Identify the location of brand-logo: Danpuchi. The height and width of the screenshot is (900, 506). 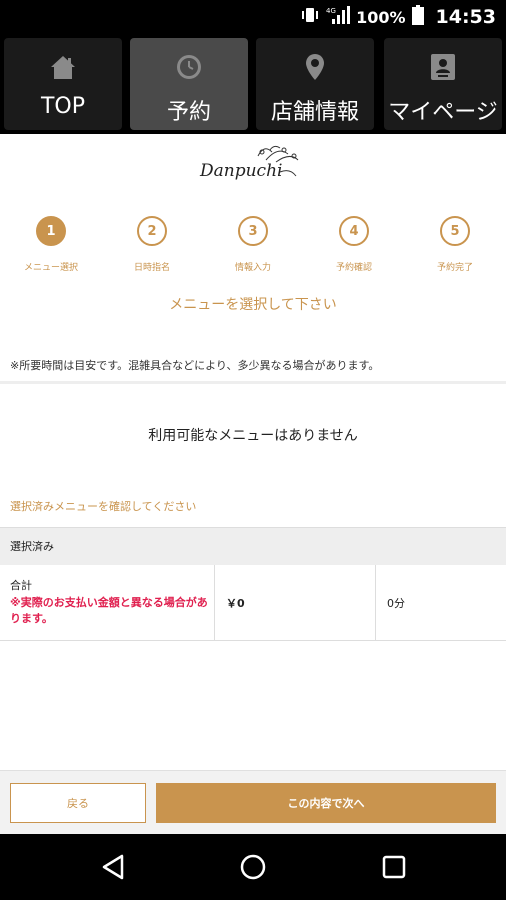
(253, 167).